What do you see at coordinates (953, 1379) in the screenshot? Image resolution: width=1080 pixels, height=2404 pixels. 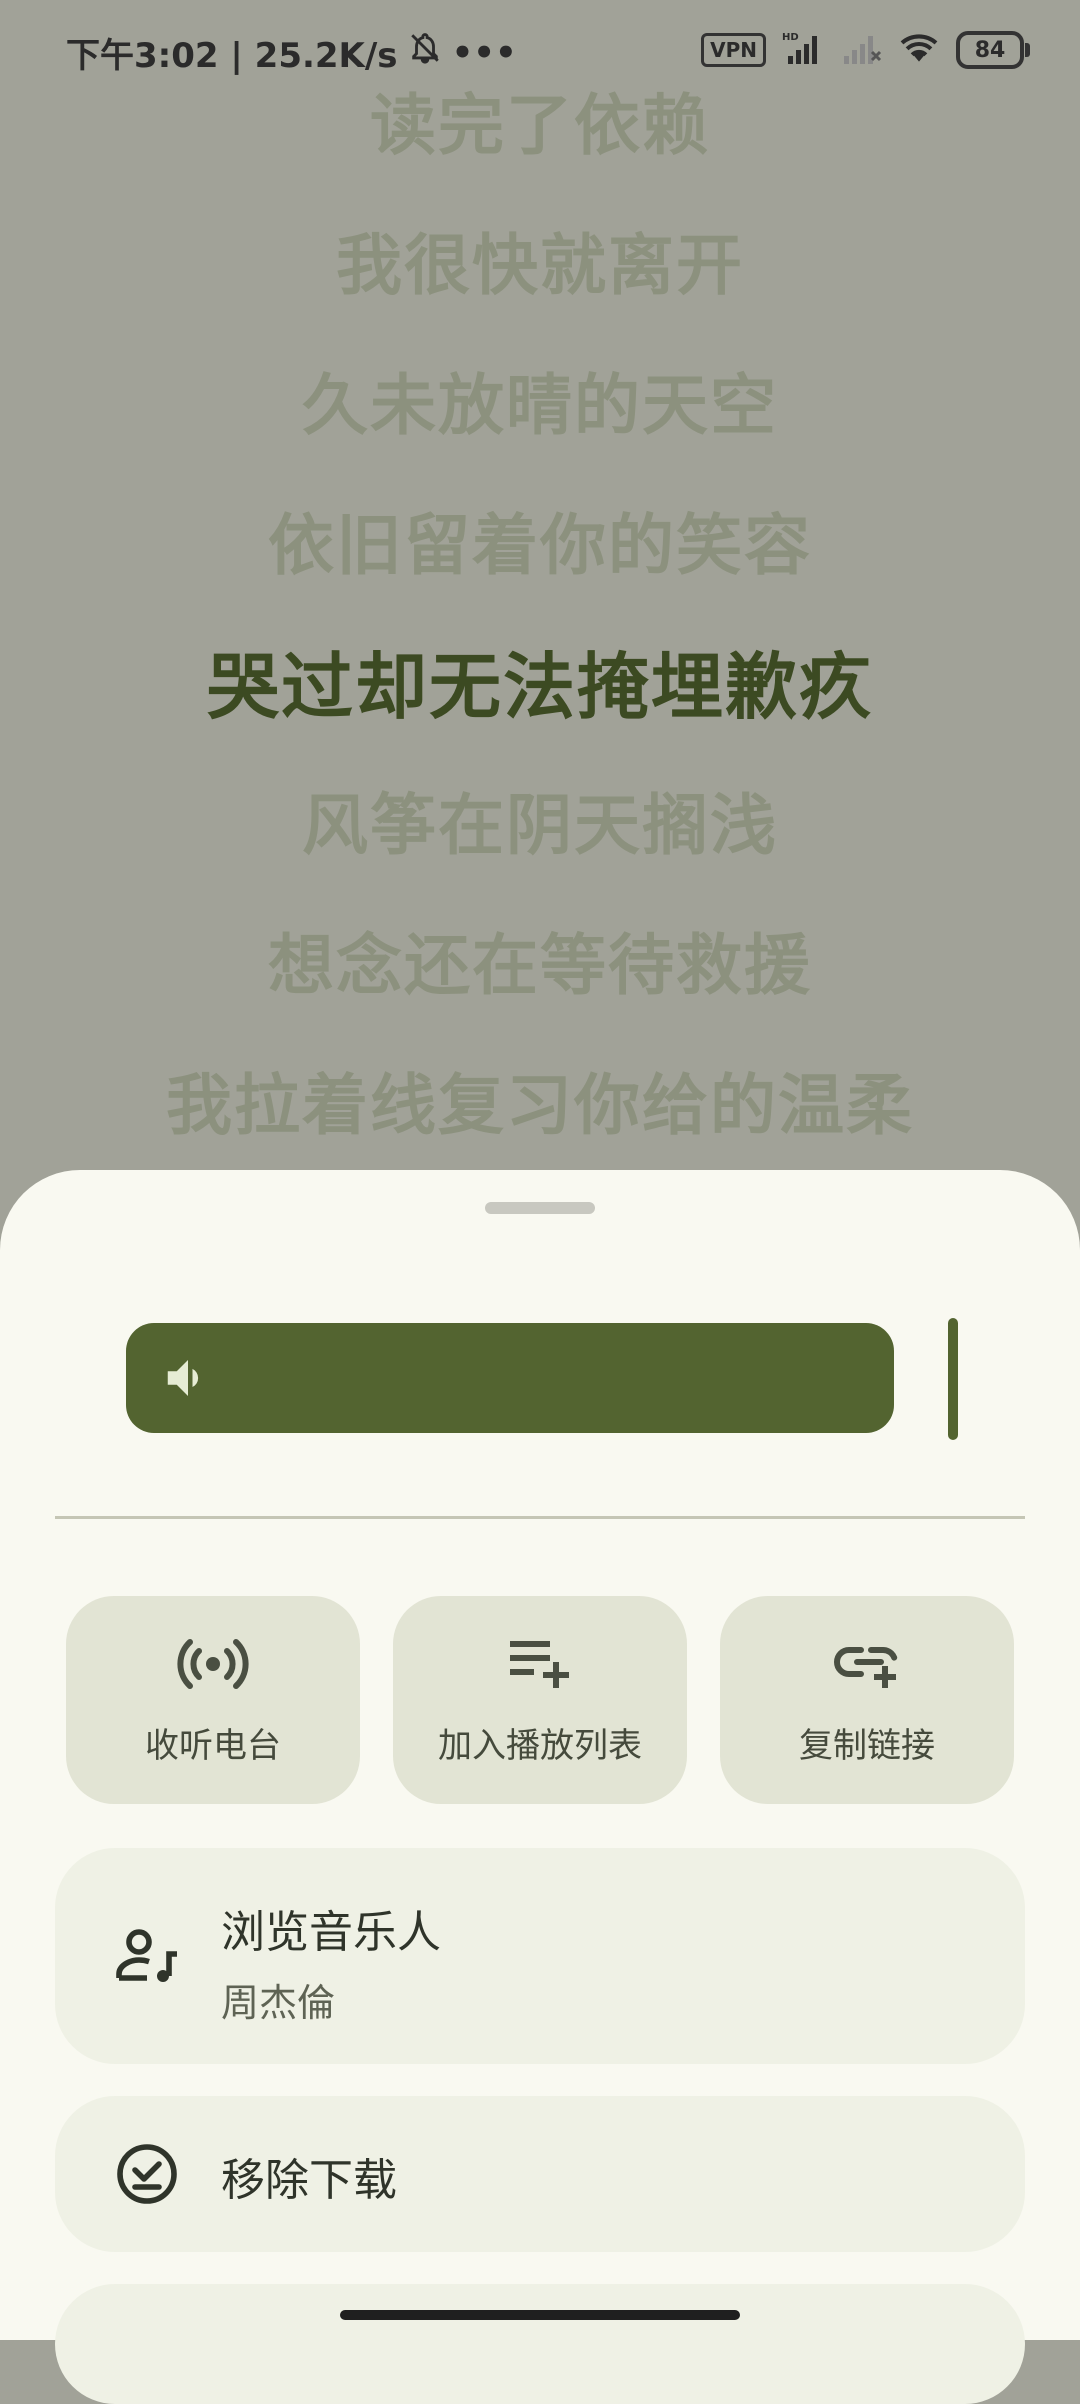 I see `volume-slider-handle` at bounding box center [953, 1379].